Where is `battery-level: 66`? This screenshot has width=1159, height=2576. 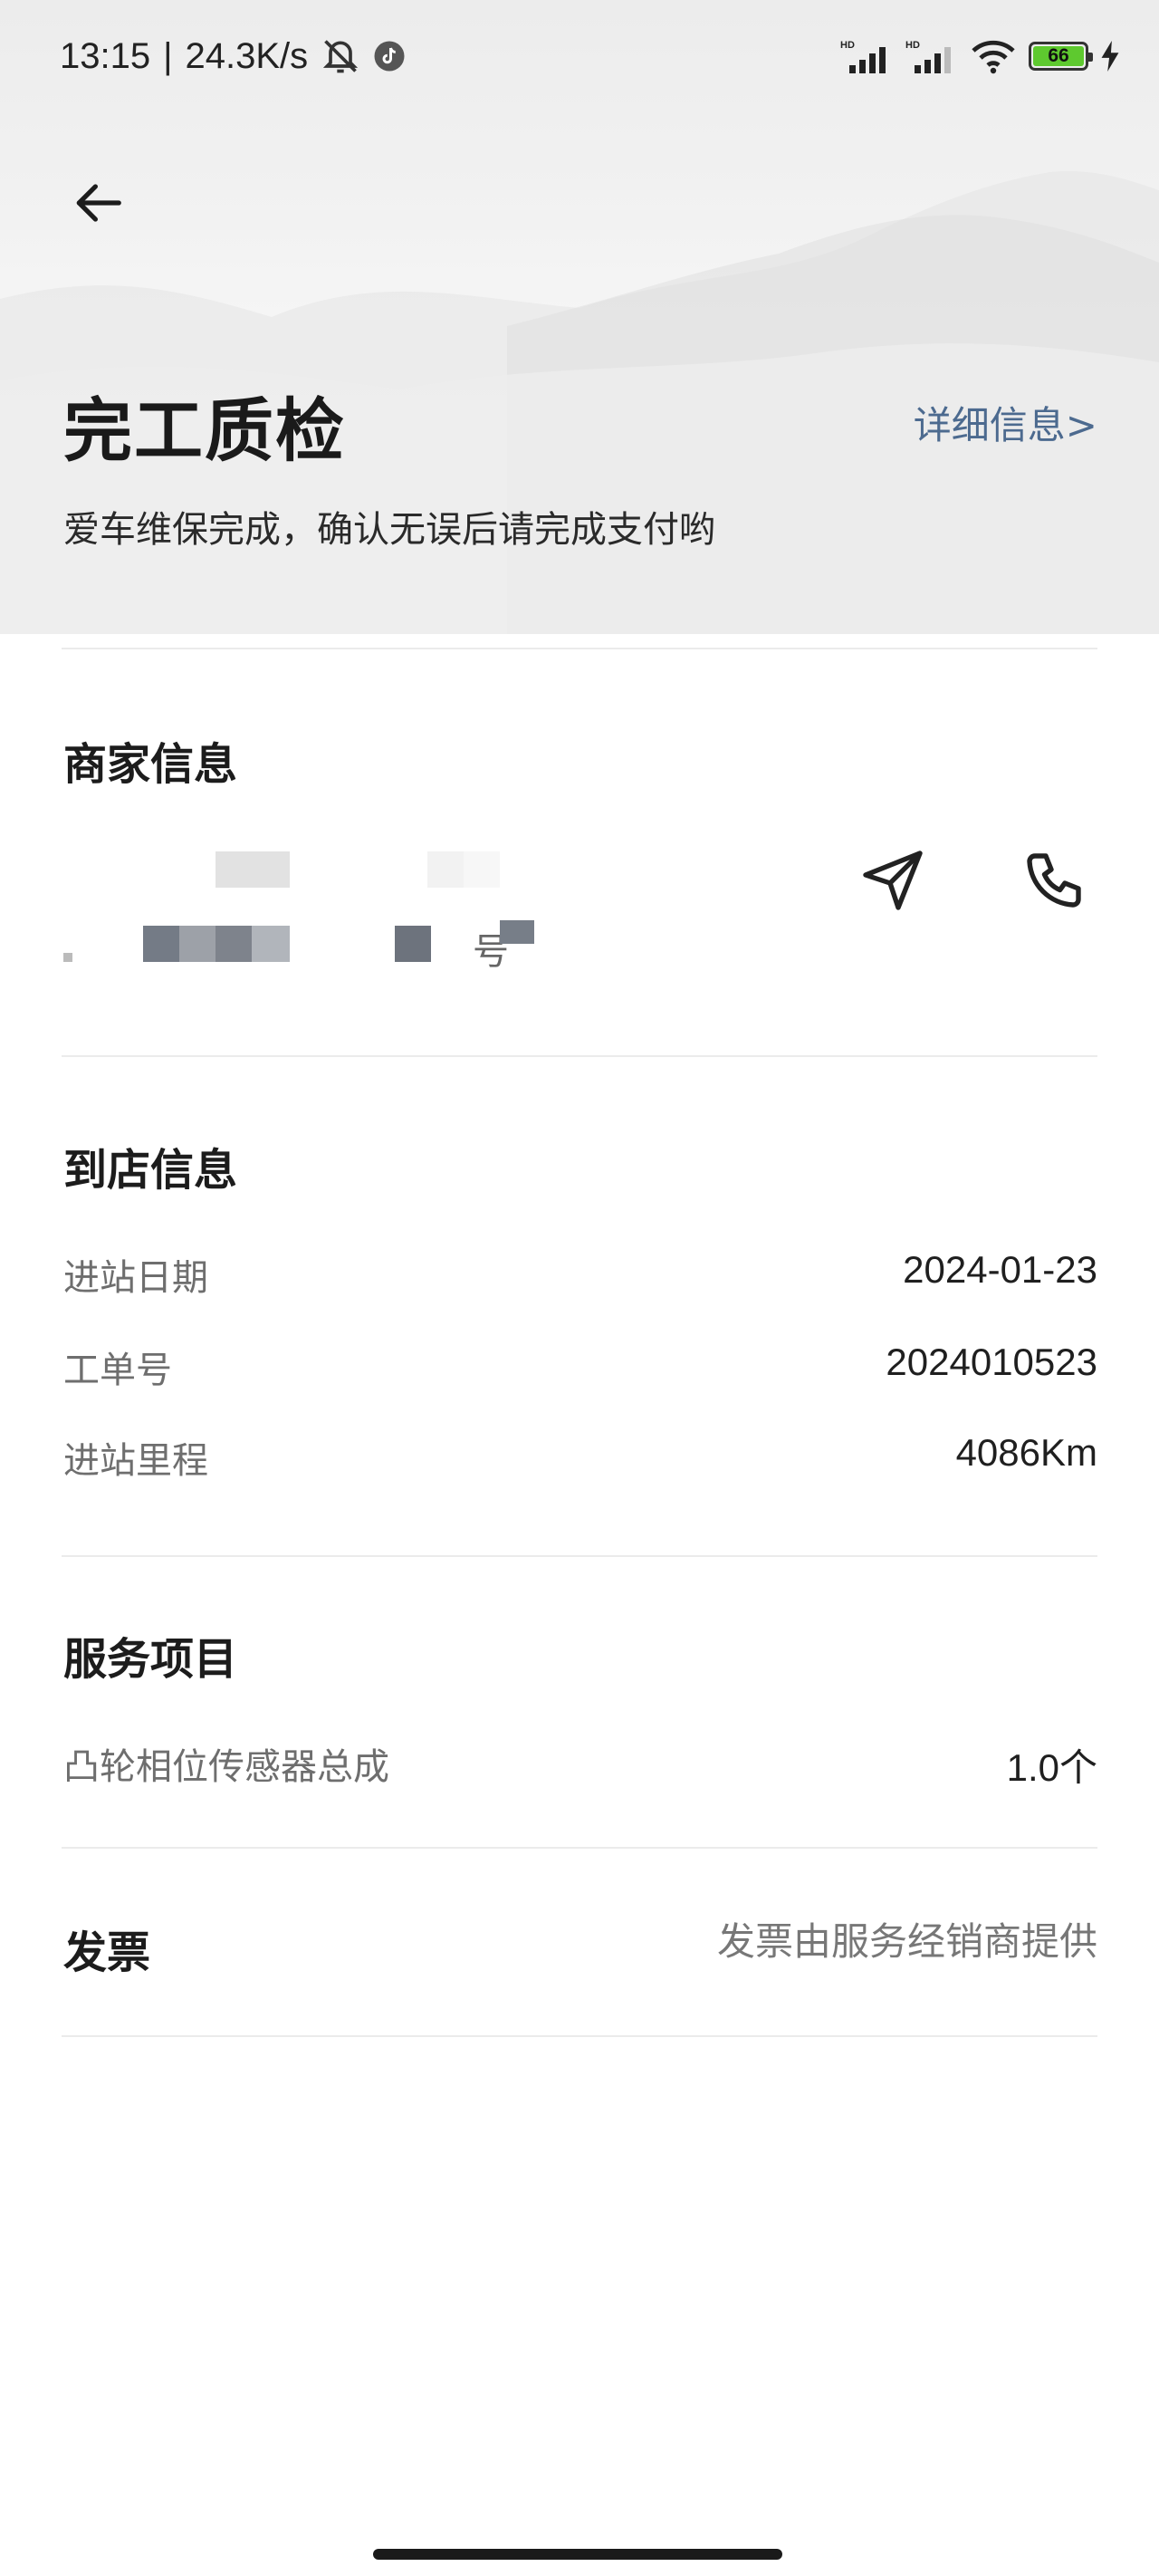
battery-level: 66 is located at coordinates (1058, 55).